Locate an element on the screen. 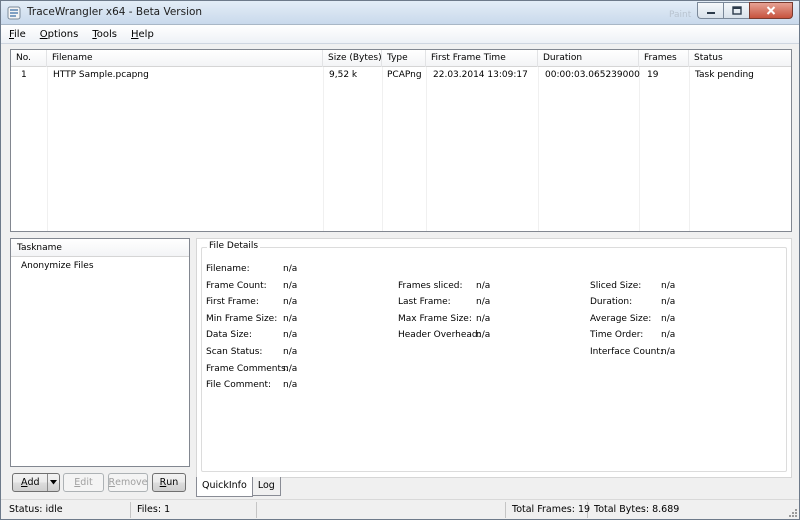  close-icon is located at coordinates (771, 10).